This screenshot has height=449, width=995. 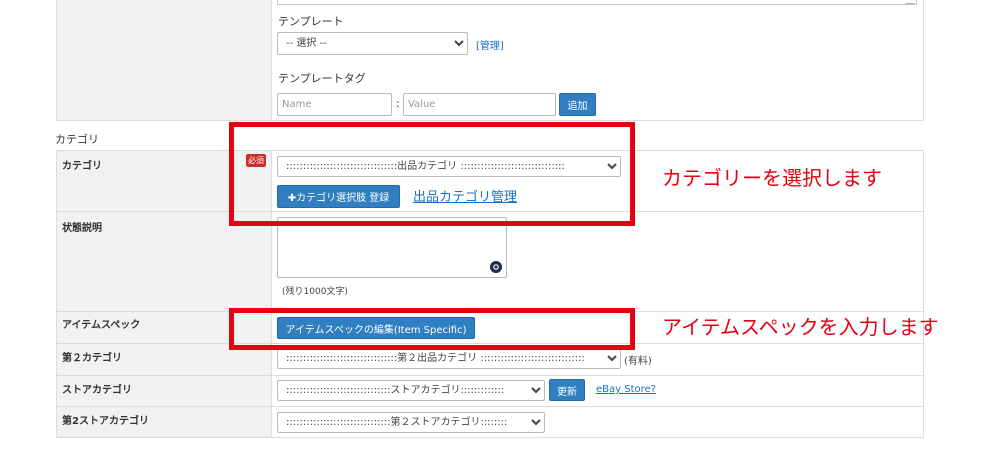 What do you see at coordinates (334, 104) in the screenshot?
I see `tag-name-input` at bounding box center [334, 104].